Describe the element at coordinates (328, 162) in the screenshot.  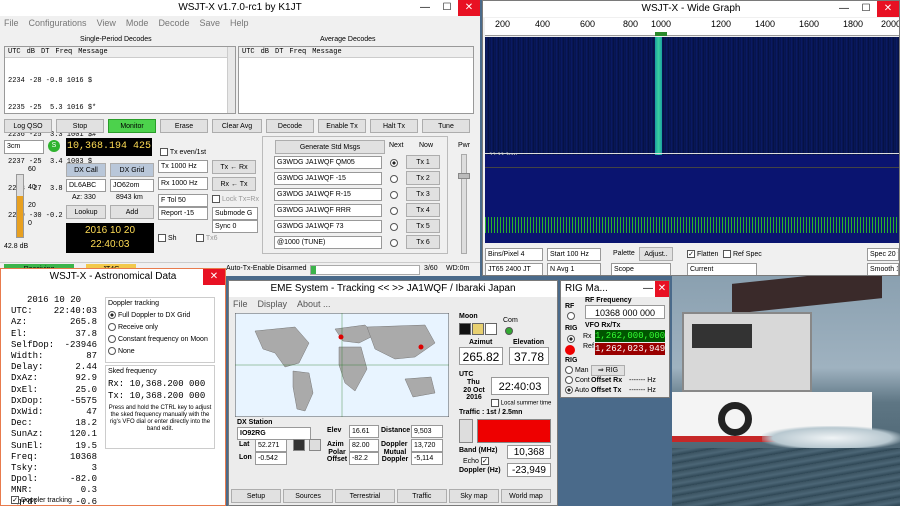
I see `tx1-message: G3WDG JA1WQF QM05` at that location.